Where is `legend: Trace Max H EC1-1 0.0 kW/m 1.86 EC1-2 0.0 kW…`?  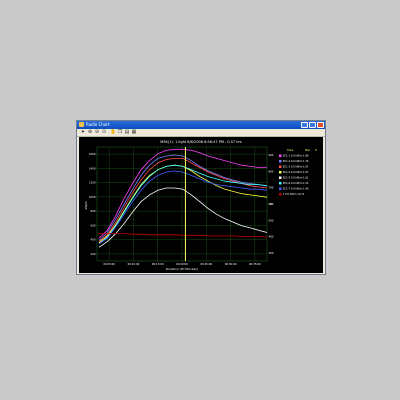 legend: Trace Max H EC1-1 0.0 kW/m 1.86 EC1-2 0.0 kW… is located at coordinates (298, 172).